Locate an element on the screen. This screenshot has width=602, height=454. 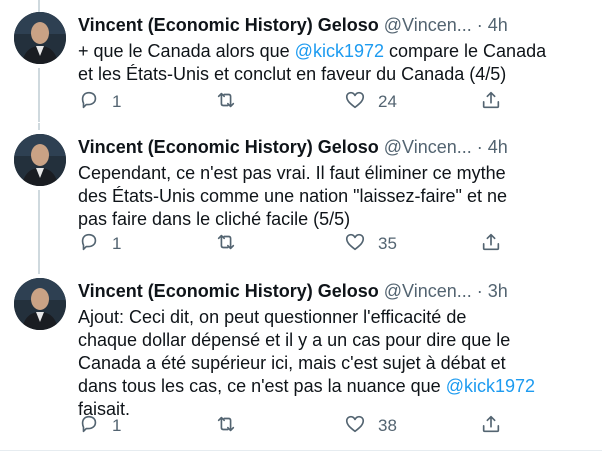
like-button: 35 is located at coordinates (370, 244).